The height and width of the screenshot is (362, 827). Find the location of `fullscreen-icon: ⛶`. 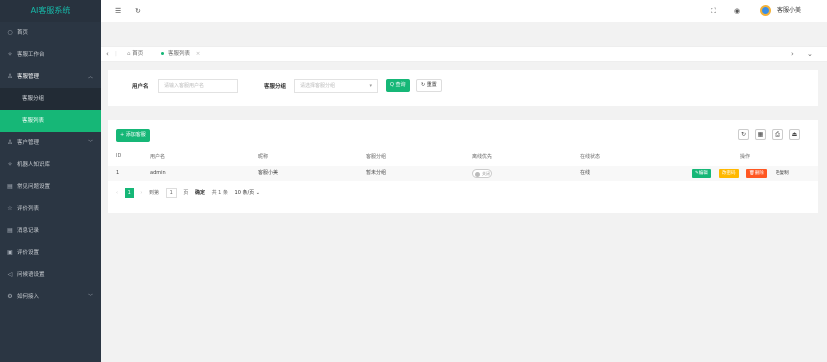

fullscreen-icon: ⛶ is located at coordinates (713, 11).